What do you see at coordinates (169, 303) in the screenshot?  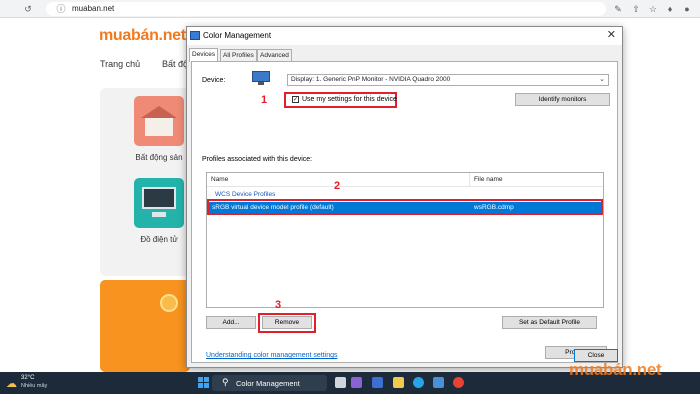 I see `coin-icon` at bounding box center [169, 303].